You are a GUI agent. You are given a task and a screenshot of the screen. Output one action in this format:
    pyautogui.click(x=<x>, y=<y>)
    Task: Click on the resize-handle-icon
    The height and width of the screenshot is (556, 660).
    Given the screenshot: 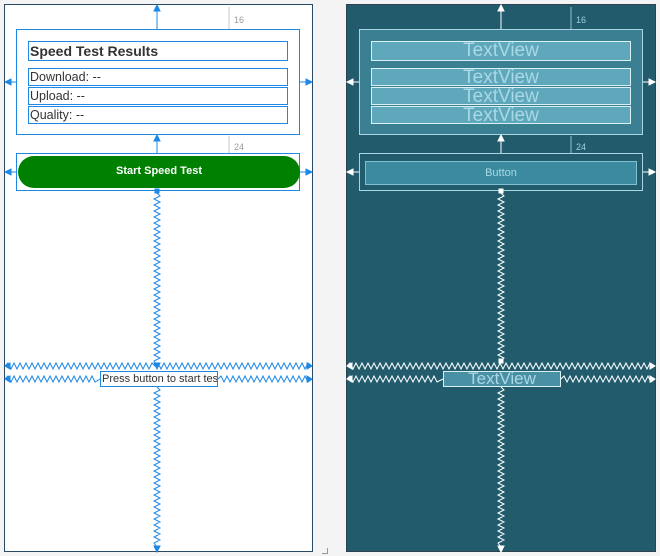 What is the action you would take?
    pyautogui.click(x=325, y=551)
    